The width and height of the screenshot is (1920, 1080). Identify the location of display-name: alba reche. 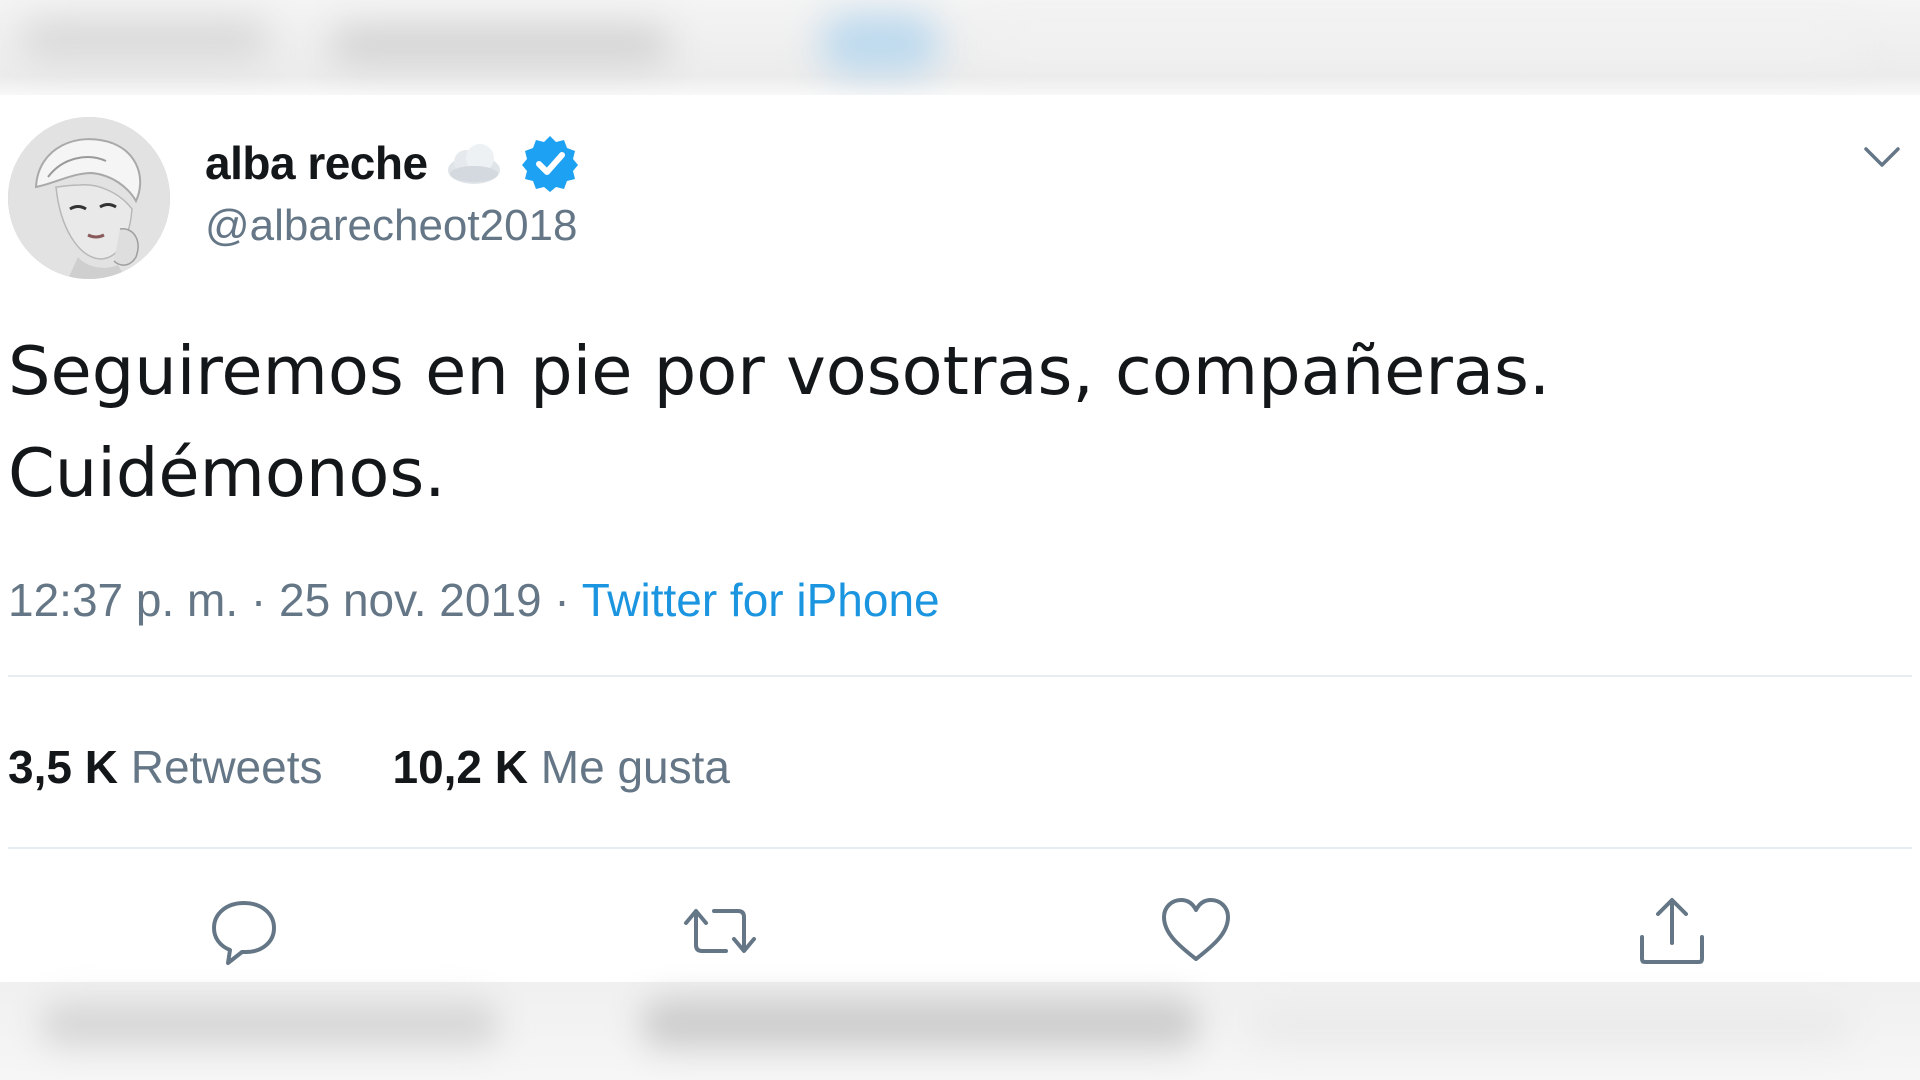
(316, 163).